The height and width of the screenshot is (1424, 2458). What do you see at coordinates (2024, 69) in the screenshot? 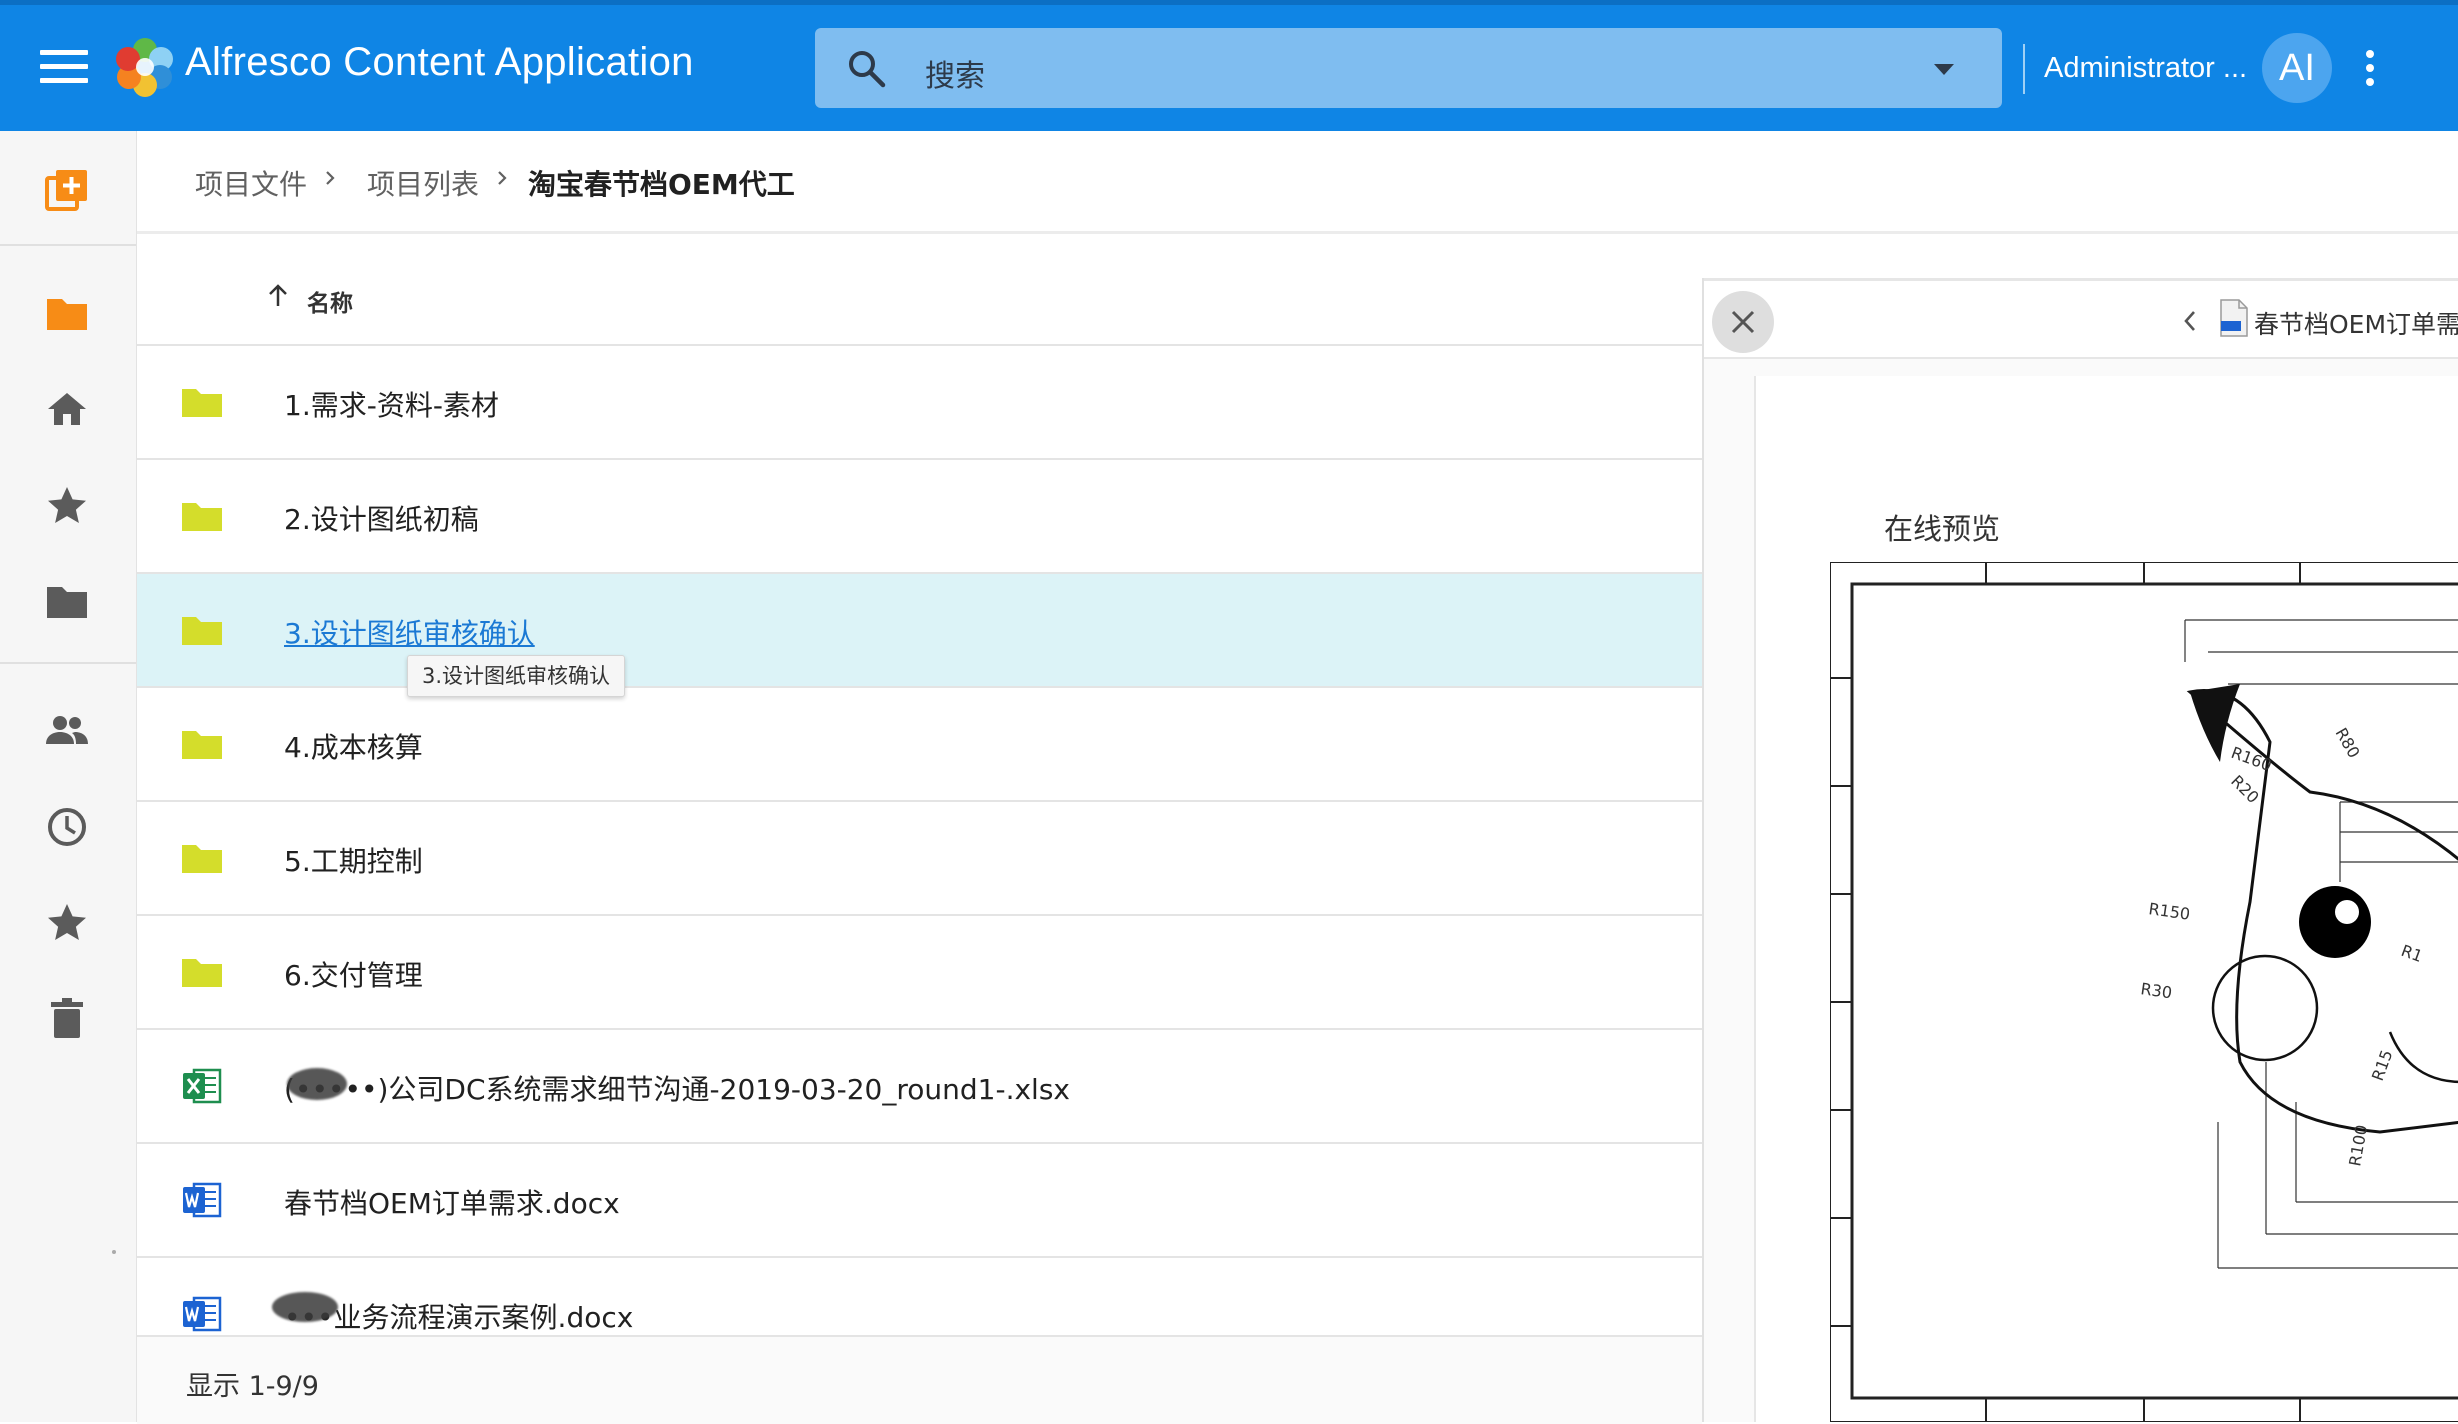
I see `header-divider` at bounding box center [2024, 69].